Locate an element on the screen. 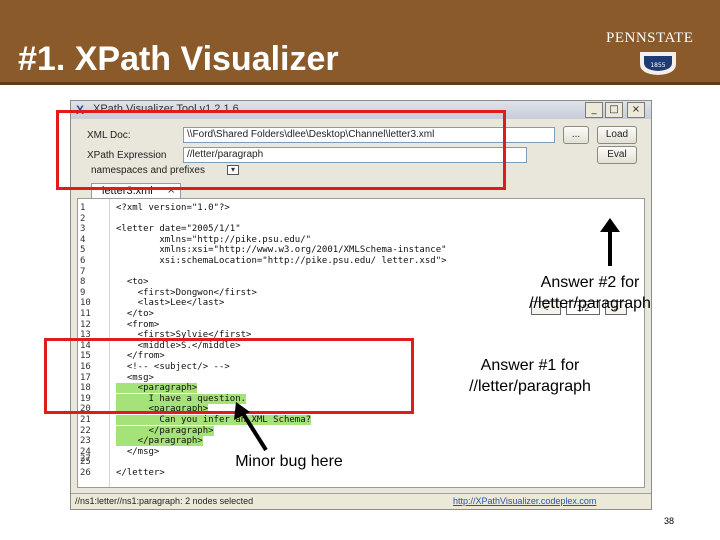 This screenshot has height=540, width=720. slide-title: #1. XPath Visualizer is located at coordinates (178, 59).